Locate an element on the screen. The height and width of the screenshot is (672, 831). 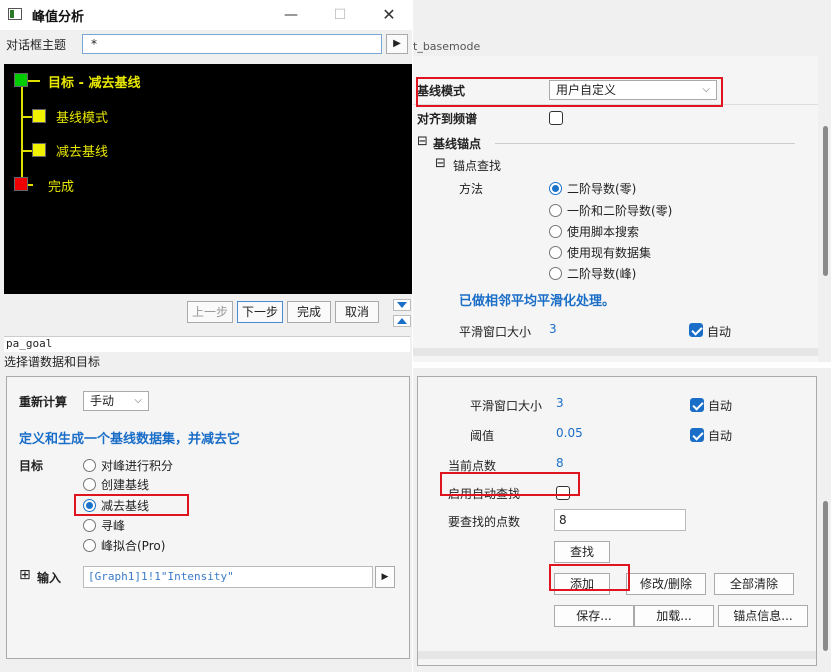
target-option-create-baseline: 创建基线 is located at coordinates (125, 484).